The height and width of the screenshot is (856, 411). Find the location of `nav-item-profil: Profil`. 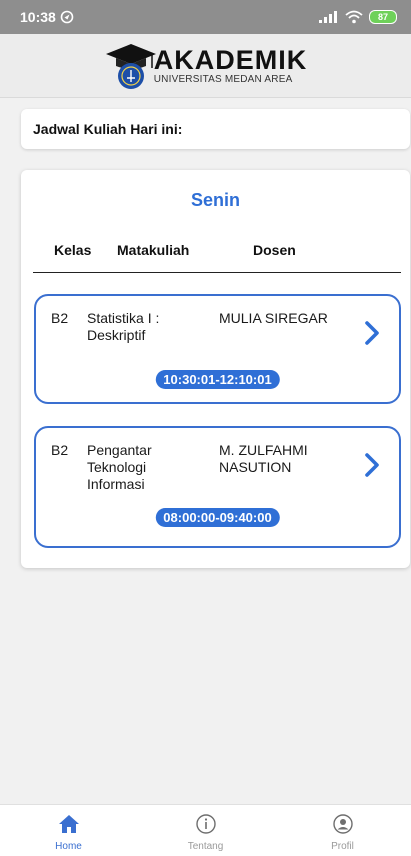

nav-item-profil: Profil is located at coordinates (343, 828).